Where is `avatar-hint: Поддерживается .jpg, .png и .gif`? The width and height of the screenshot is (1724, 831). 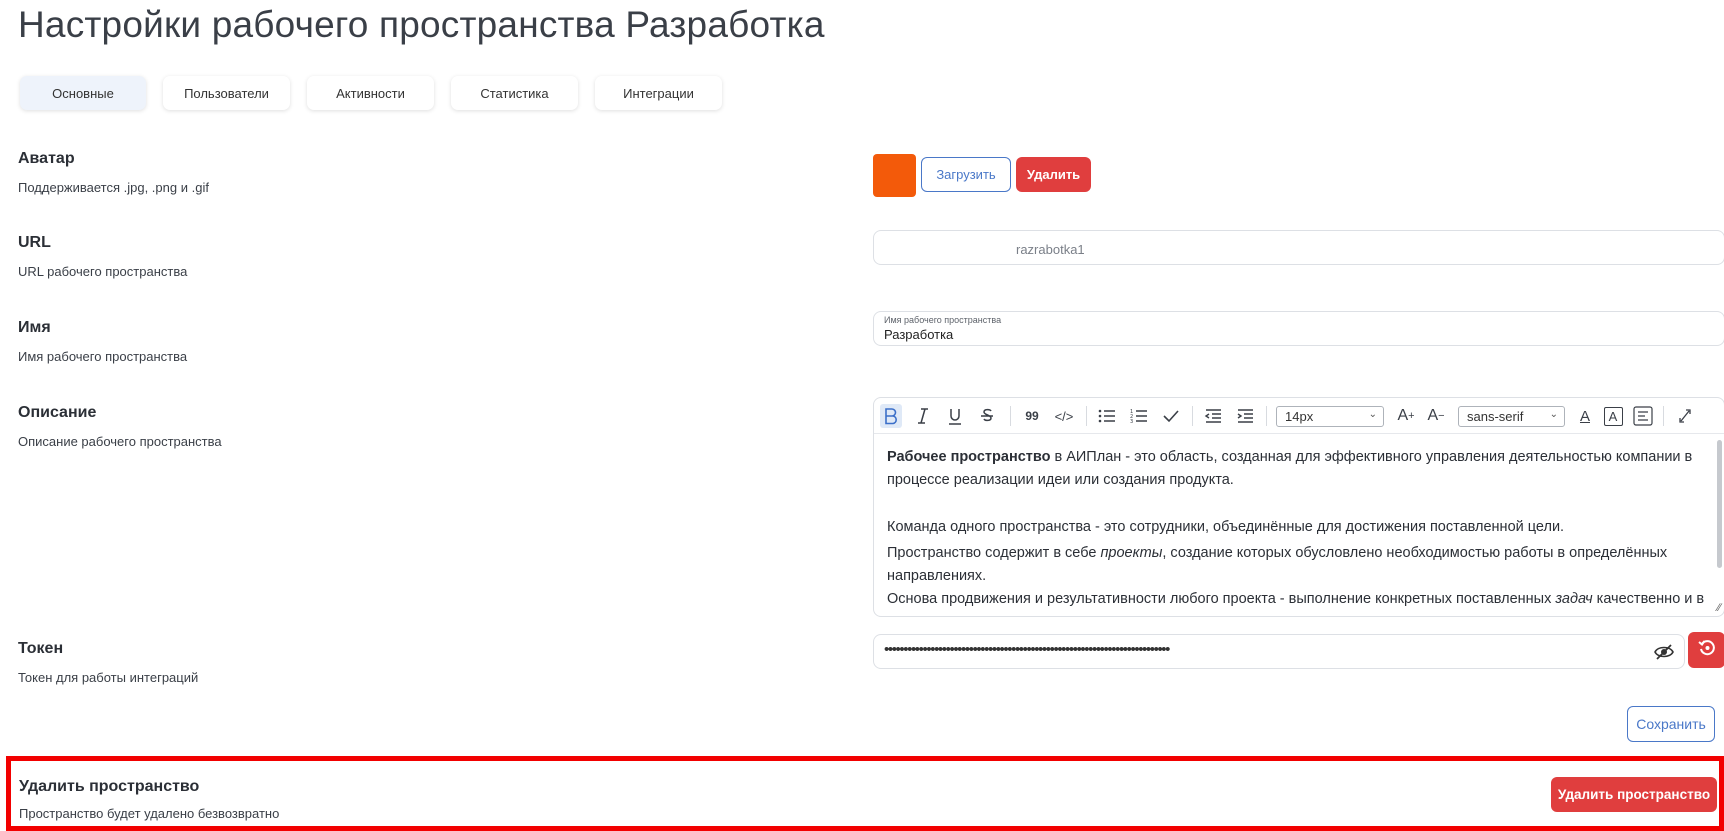 avatar-hint: Поддерживается .jpg, .png и .gif is located at coordinates (113, 187).